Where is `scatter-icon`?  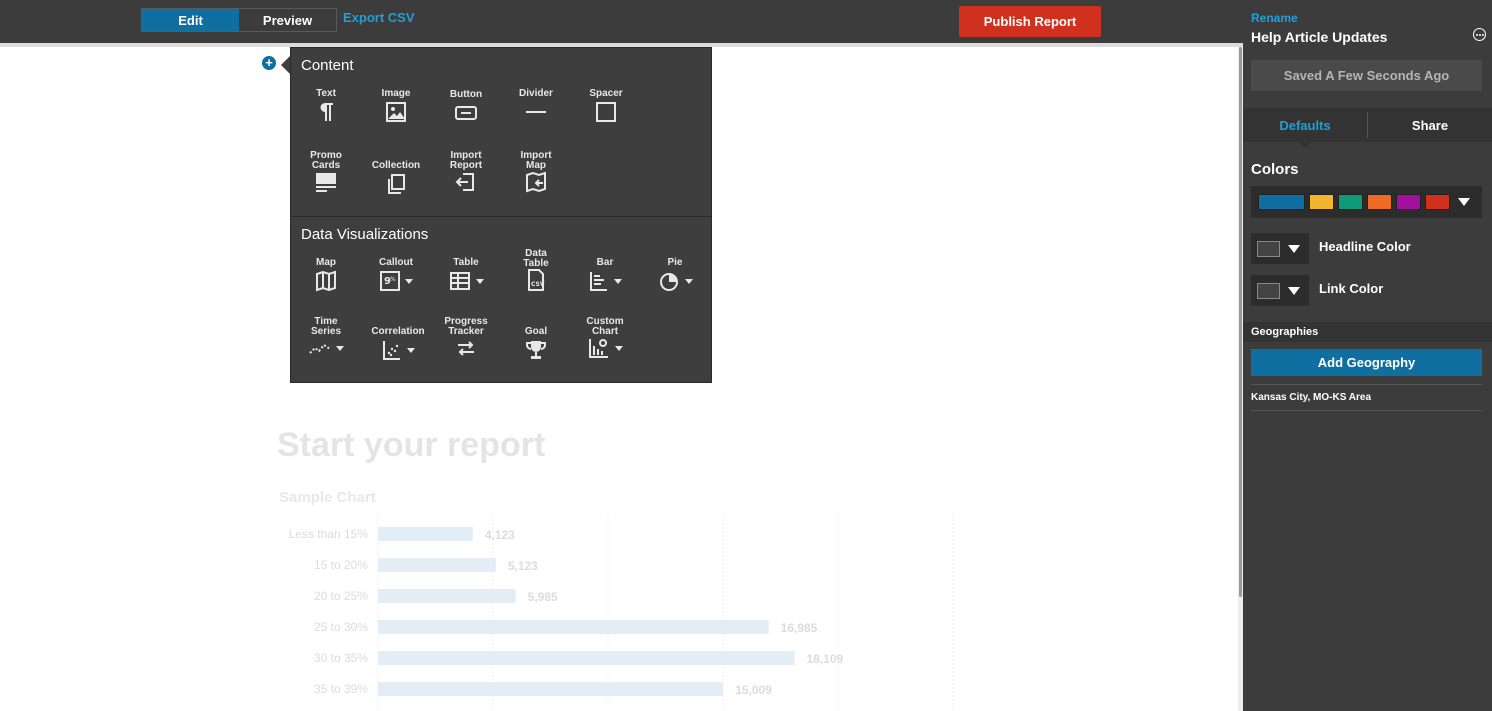 scatter-icon is located at coordinates (398, 350).